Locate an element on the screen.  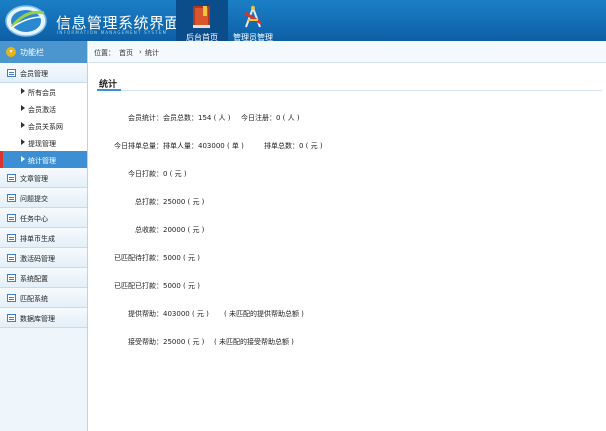
stat-row-total-received: 总收款： 20000 ( 元 ) is located at coordinates (347, 231).